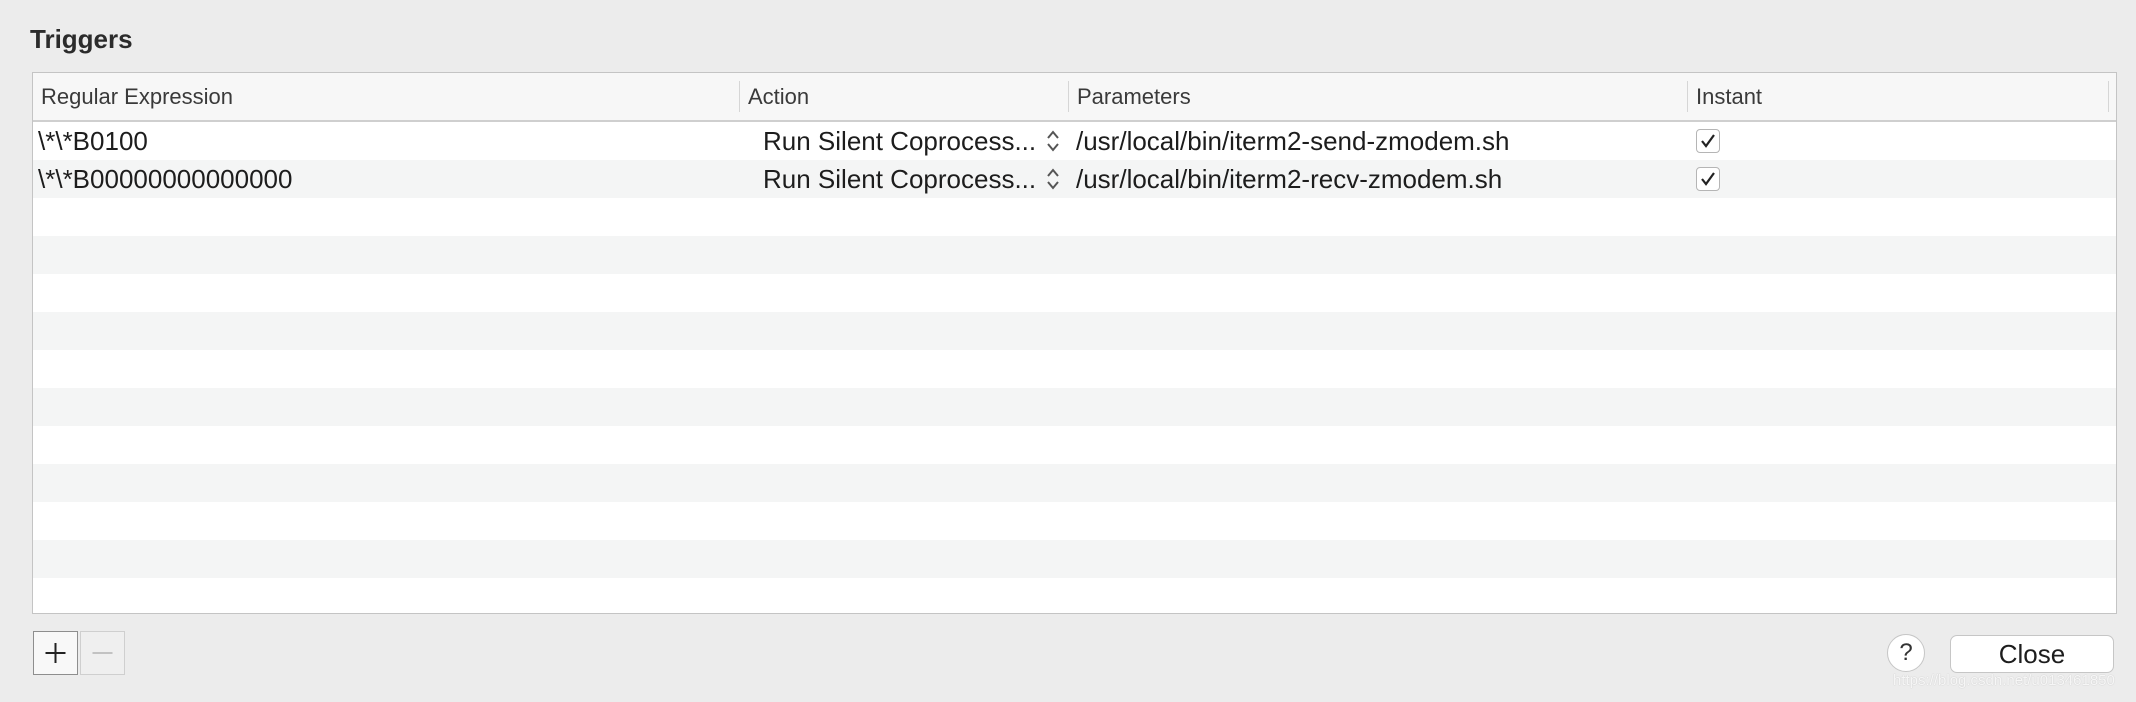  I want to click on close-button: Close, so click(2032, 654).